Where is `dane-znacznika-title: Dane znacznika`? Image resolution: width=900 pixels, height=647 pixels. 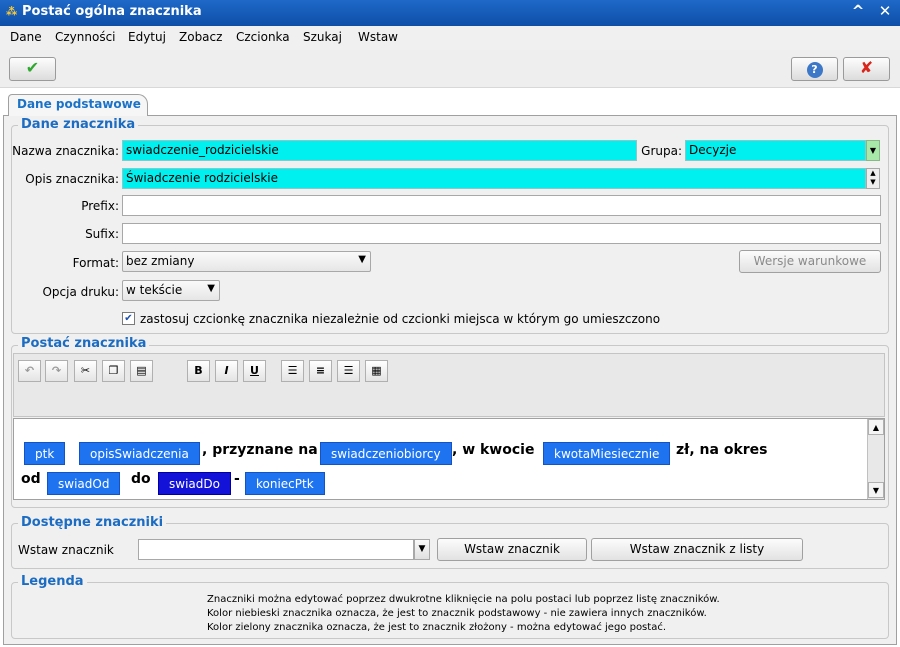
dane-znacznika-title: Dane znacznika is located at coordinates (78, 124).